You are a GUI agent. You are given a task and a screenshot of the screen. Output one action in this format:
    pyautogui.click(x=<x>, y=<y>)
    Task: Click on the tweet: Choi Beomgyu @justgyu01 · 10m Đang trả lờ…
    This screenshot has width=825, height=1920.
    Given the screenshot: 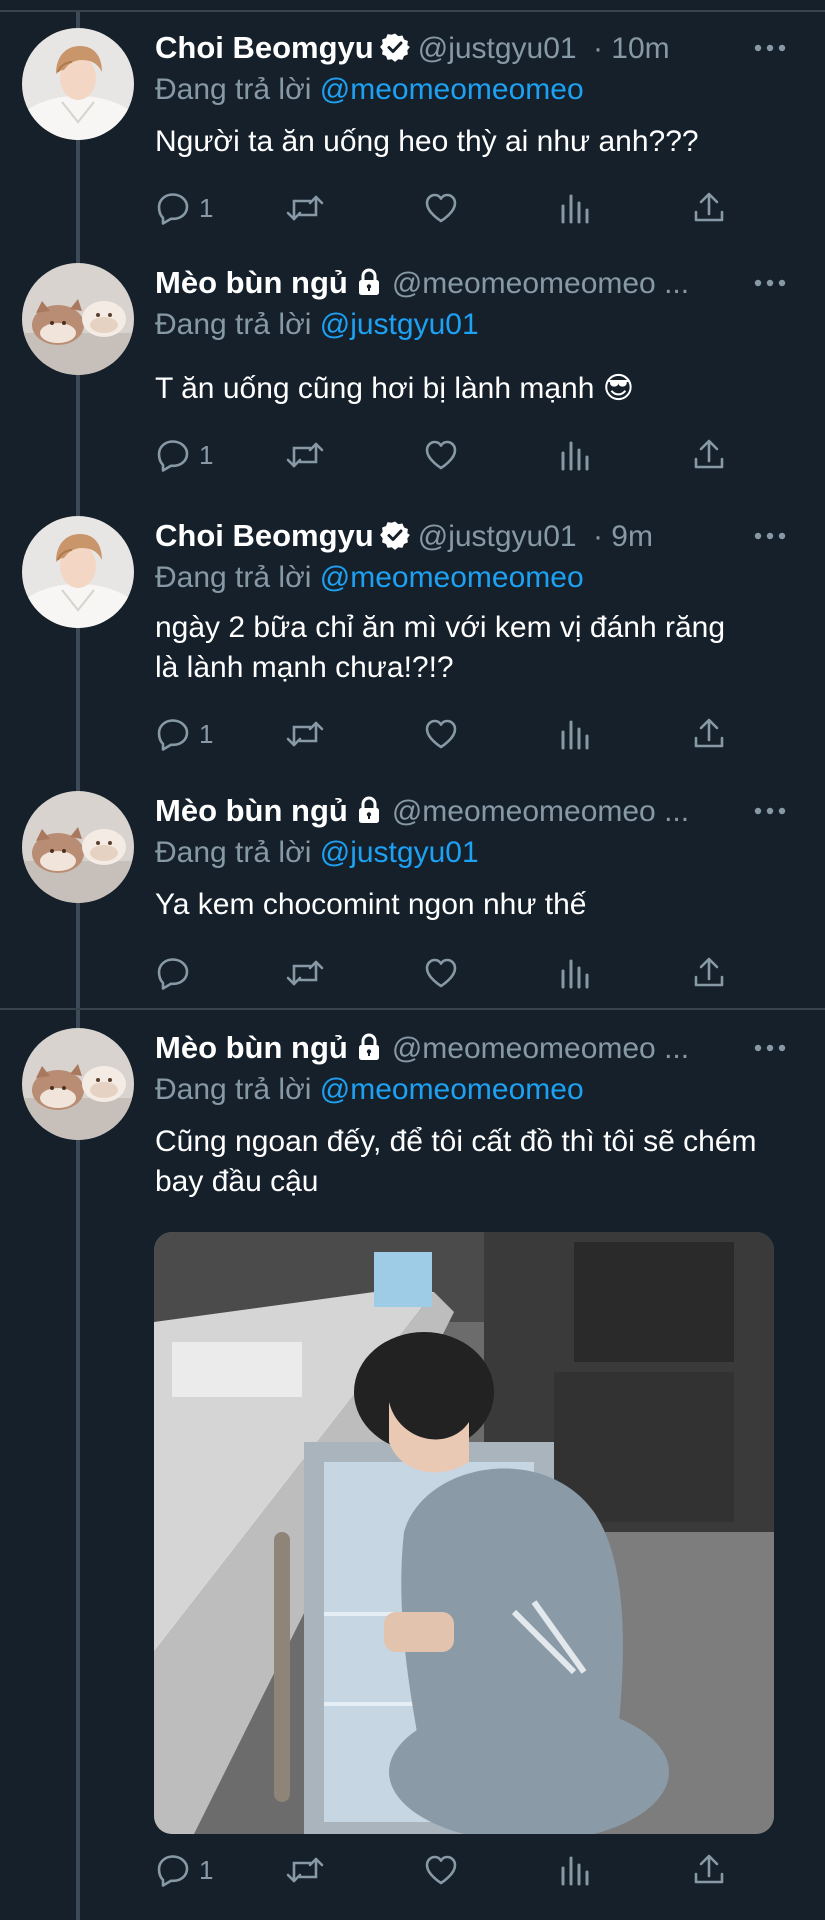 What is the action you would take?
    pyautogui.click(x=412, y=128)
    